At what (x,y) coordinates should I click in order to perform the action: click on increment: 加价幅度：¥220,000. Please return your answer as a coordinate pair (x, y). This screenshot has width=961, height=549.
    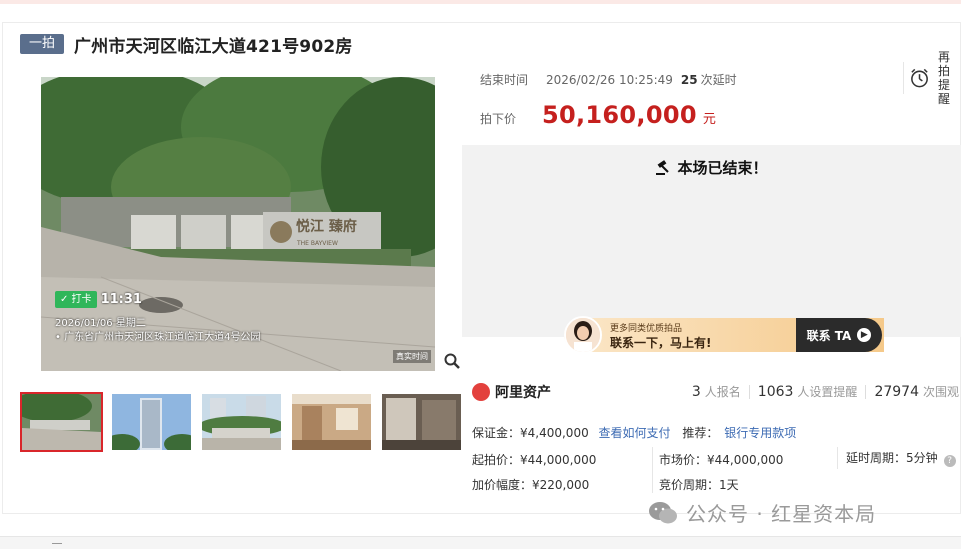
    Looking at the image, I should click on (531, 485).